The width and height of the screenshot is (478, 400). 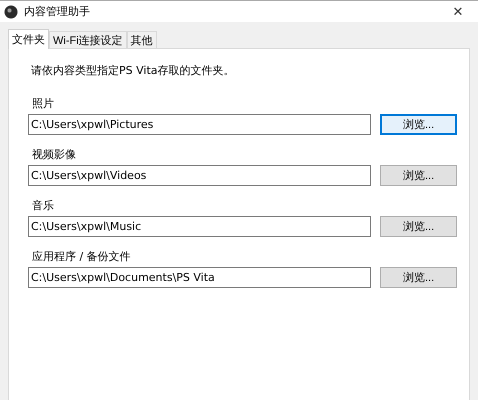 What do you see at coordinates (141, 39) in the screenshot?
I see `tab: 其他` at bounding box center [141, 39].